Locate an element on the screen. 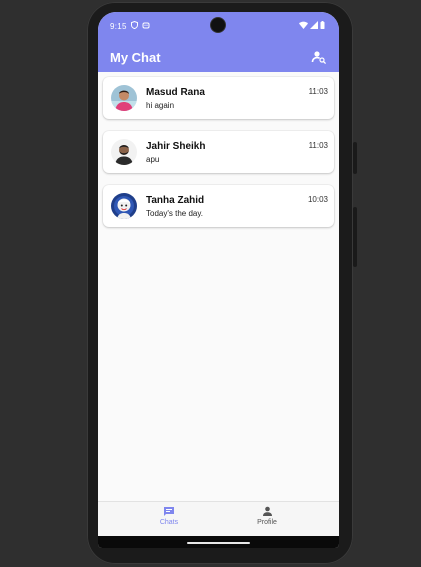  gesture-bar-area is located at coordinates (218, 542).